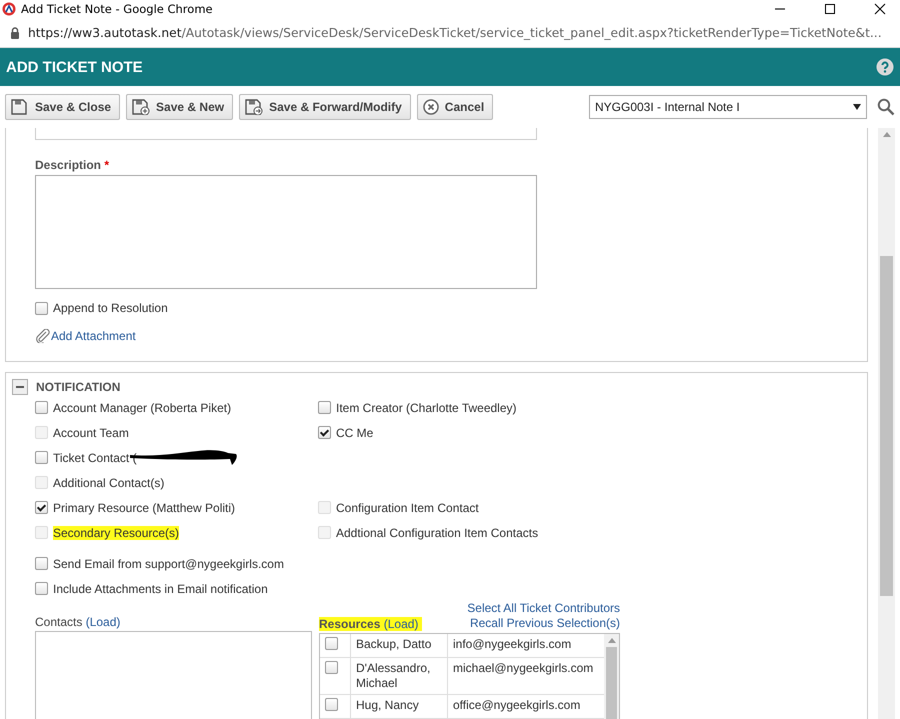 The image size is (900, 719). Describe the element at coordinates (160, 589) in the screenshot. I see `checkbox-label: Include Attachments in Email notification` at that location.